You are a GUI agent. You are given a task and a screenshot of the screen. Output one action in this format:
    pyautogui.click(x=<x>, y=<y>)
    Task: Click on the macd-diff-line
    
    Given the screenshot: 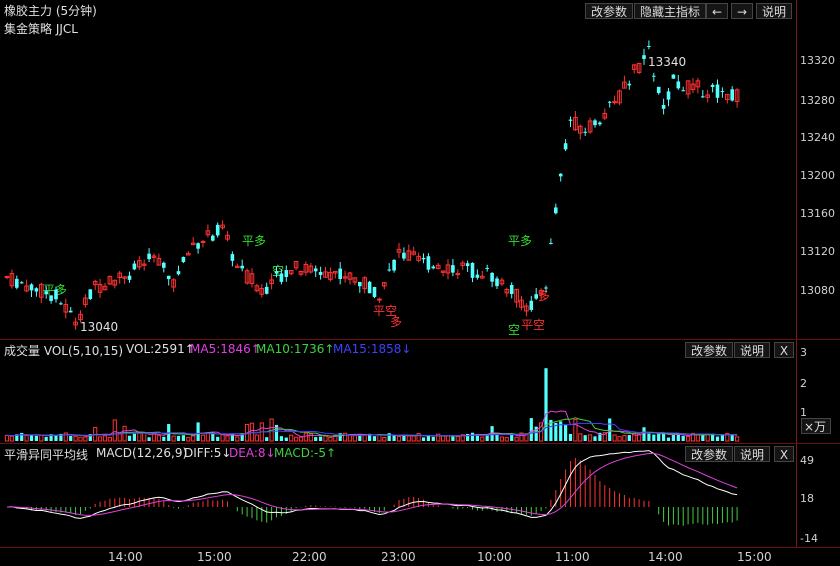 What is the action you would take?
    pyautogui.click(x=372, y=484)
    